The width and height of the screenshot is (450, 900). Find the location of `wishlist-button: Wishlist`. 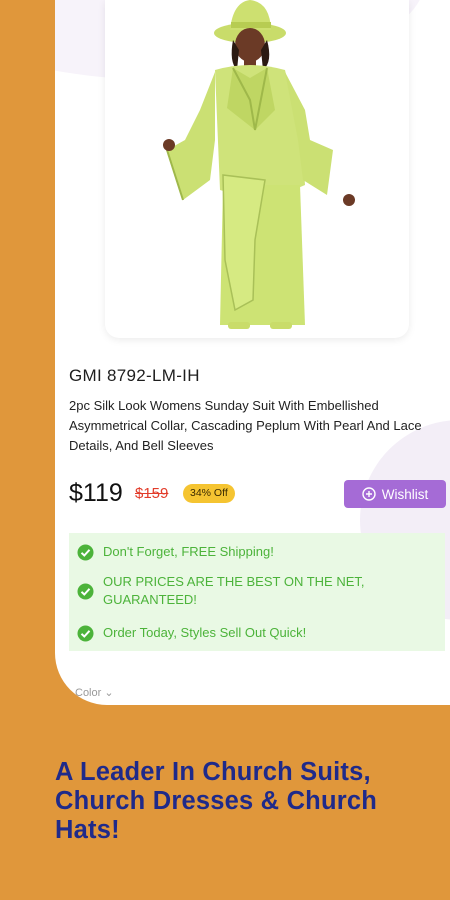

wishlist-button: Wishlist is located at coordinates (395, 494).